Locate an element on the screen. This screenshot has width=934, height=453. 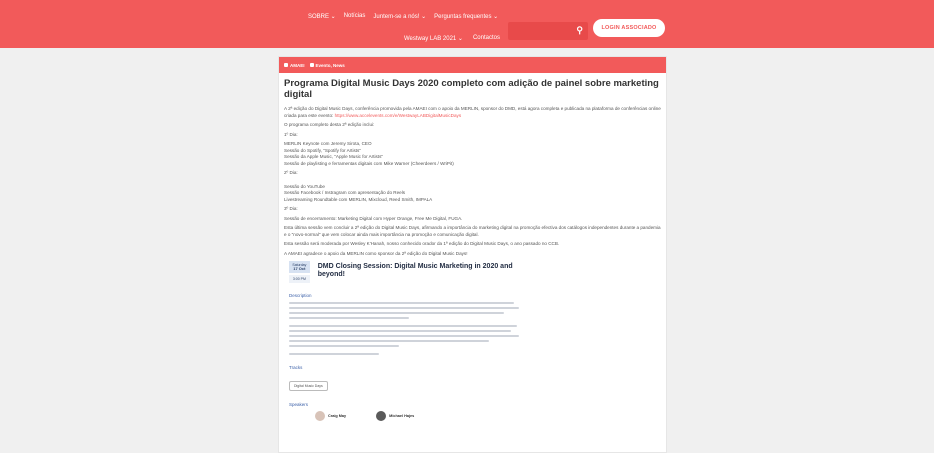
search-icon: ⚲ is located at coordinates (579, 30).